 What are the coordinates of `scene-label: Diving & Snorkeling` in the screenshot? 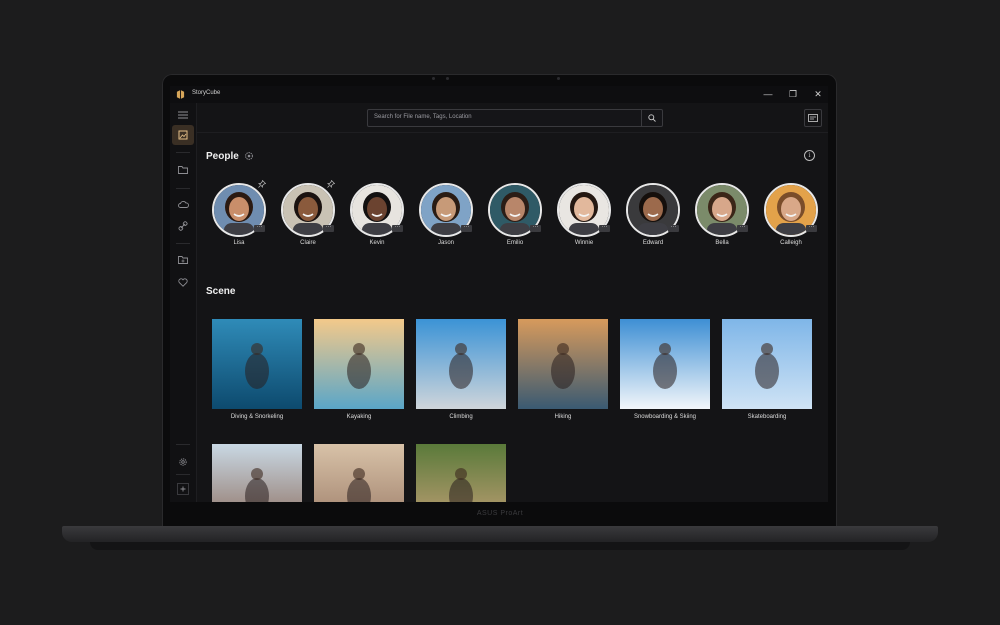 It's located at (257, 417).